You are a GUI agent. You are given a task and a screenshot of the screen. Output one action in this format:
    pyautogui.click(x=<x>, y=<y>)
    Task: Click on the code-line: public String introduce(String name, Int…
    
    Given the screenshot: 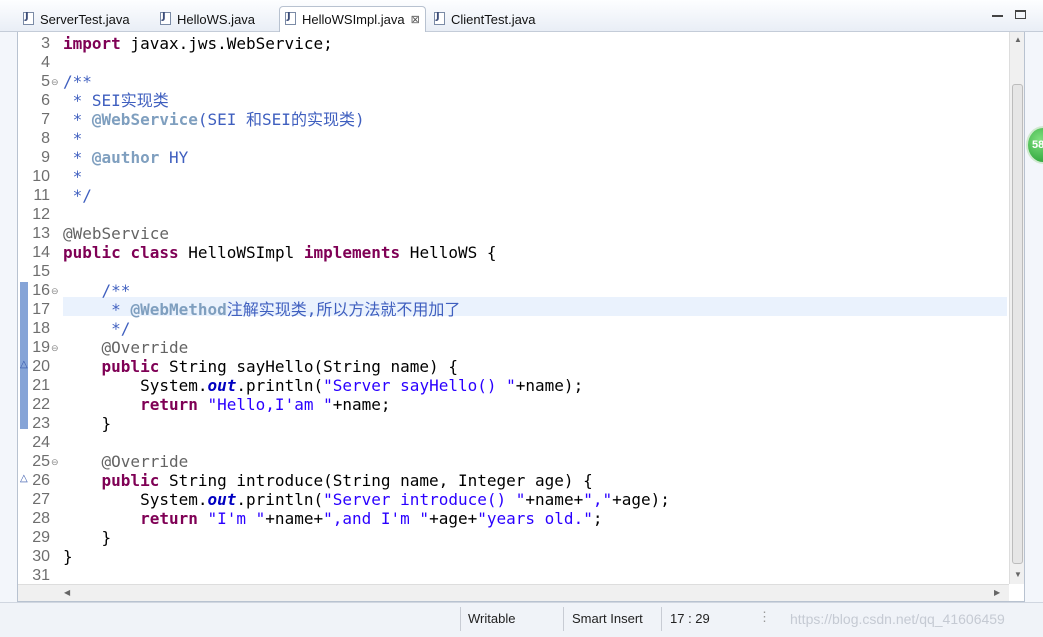 What is the action you would take?
    pyautogui.click(x=328, y=480)
    